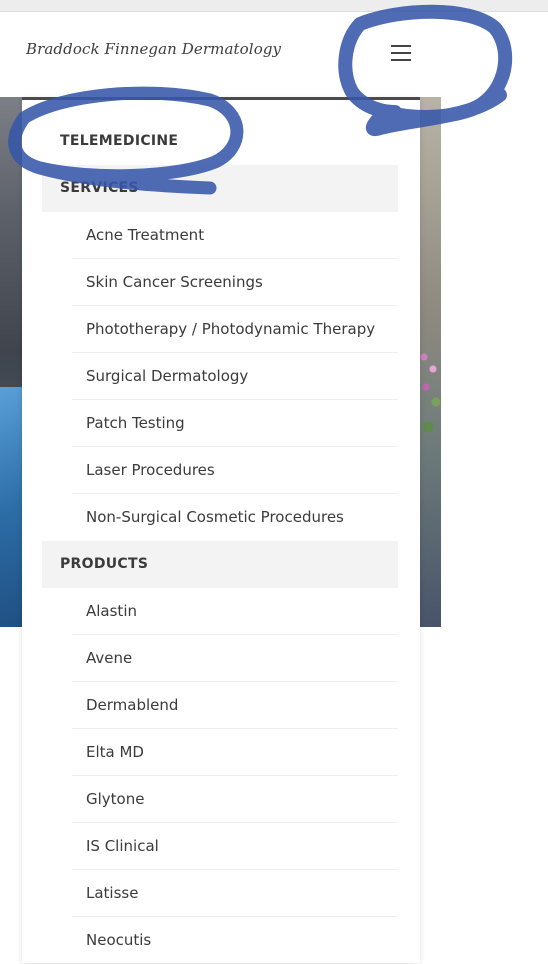  I want to click on hero-flowers-detail, so click(429, 407).